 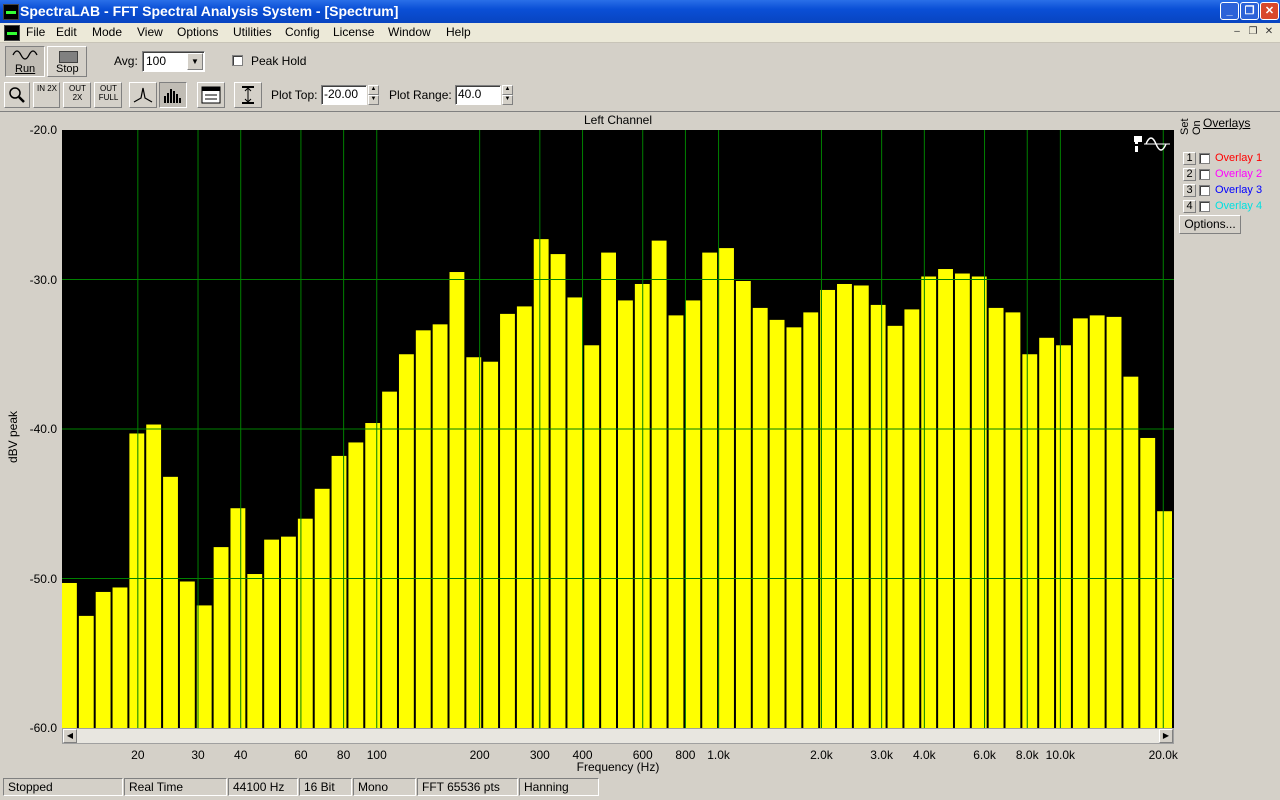 What do you see at coordinates (1204, 158) in the screenshot?
I see `overlay-1-checkbox` at bounding box center [1204, 158].